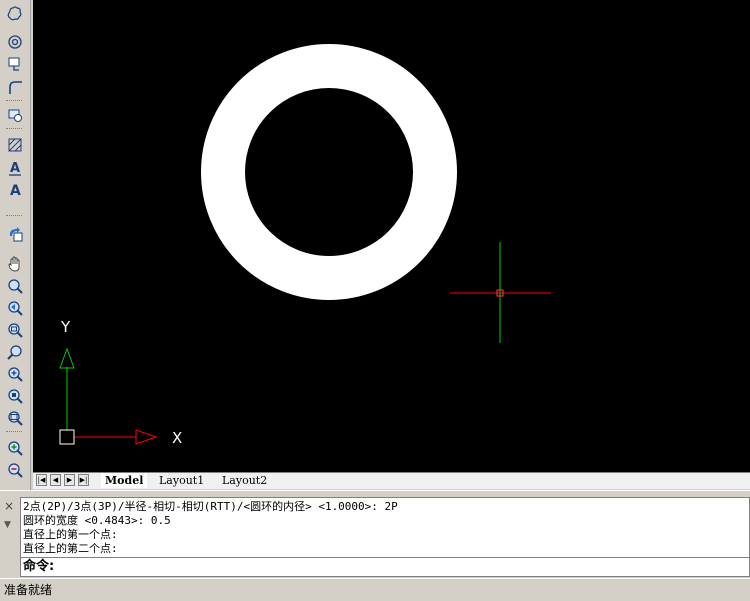  Describe the element at coordinates (10, 506) in the screenshot. I see `close-icon: ×` at that location.